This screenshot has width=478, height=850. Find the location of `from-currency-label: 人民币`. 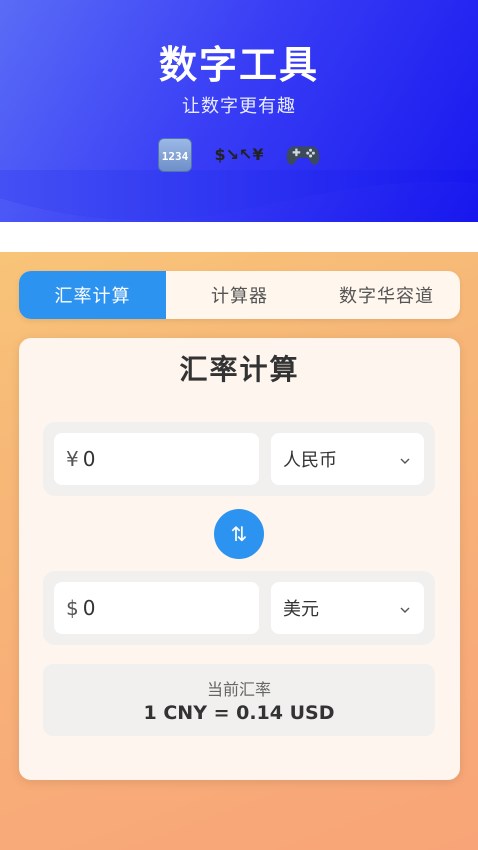

from-currency-label: 人民币 is located at coordinates (310, 460).